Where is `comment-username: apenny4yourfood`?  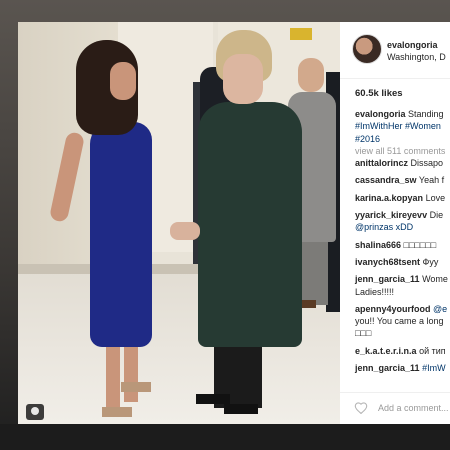
comment-username: apenny4yourfood is located at coordinates (393, 309).